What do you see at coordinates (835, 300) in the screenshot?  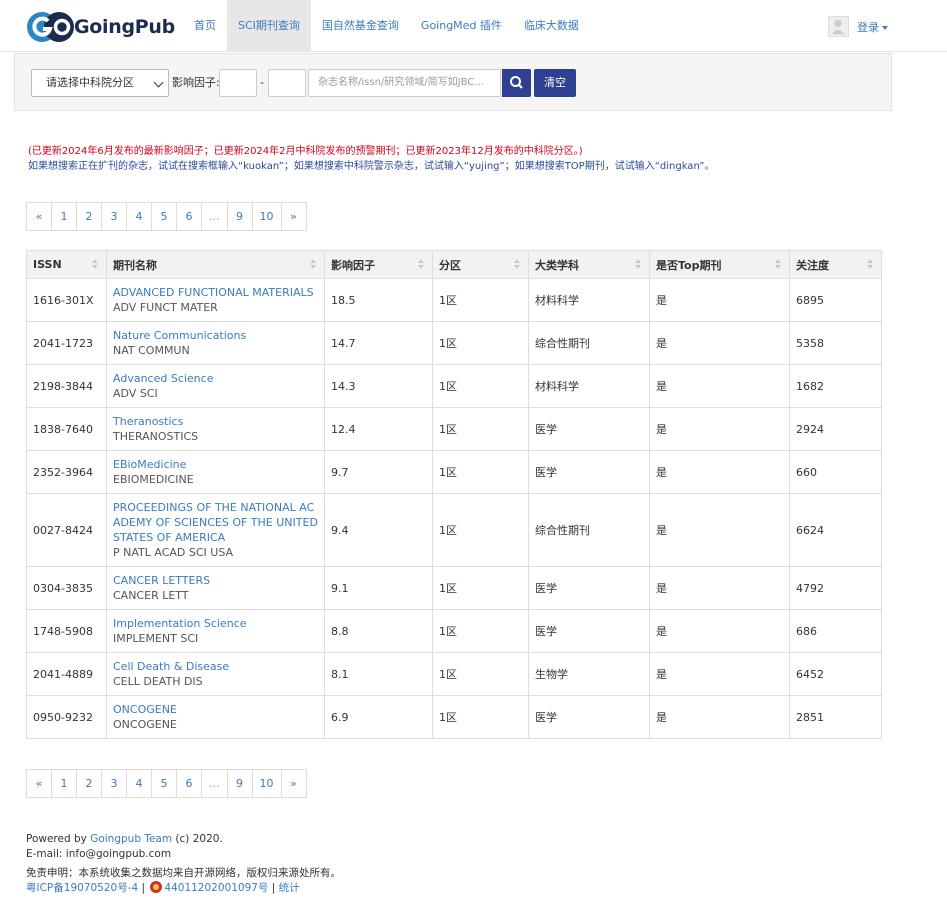 I see `cell-attention: 6895` at bounding box center [835, 300].